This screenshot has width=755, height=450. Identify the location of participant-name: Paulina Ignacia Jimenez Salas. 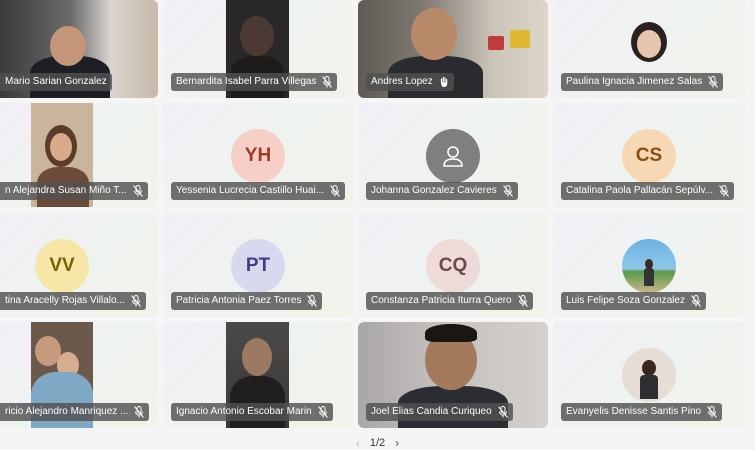
(634, 81).